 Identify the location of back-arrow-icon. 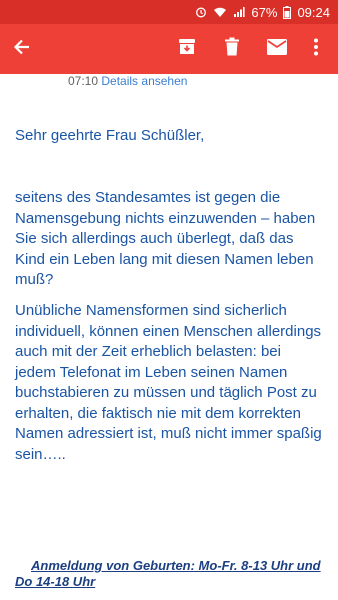
(22, 49).